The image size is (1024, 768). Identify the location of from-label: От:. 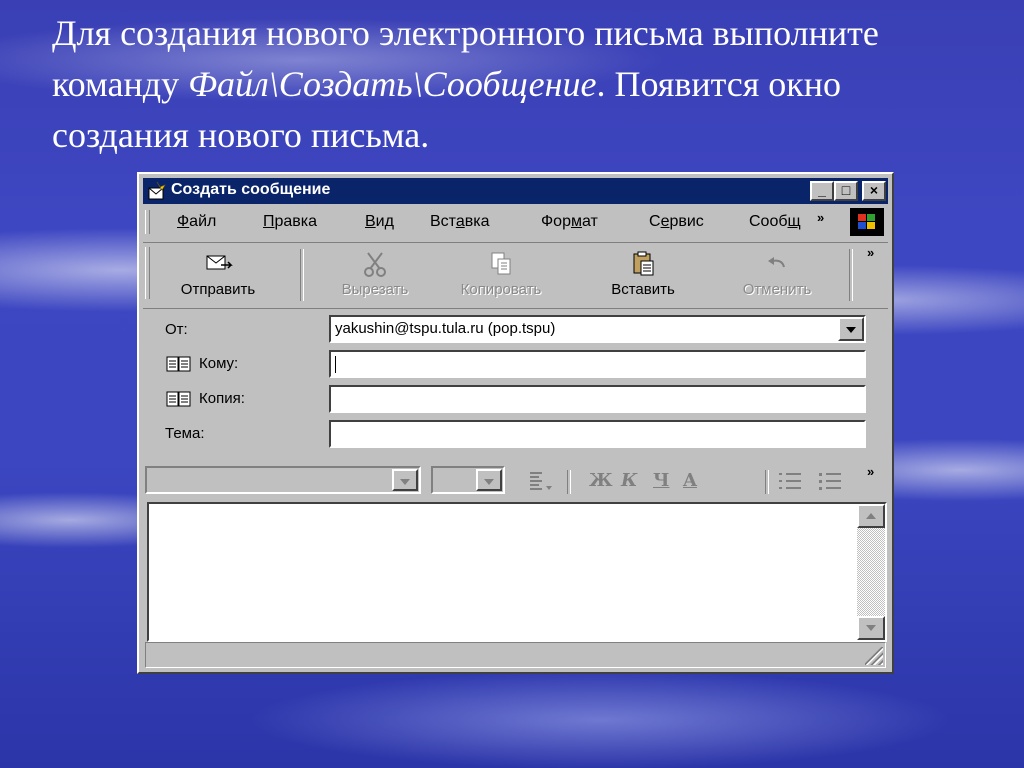
(176, 329).